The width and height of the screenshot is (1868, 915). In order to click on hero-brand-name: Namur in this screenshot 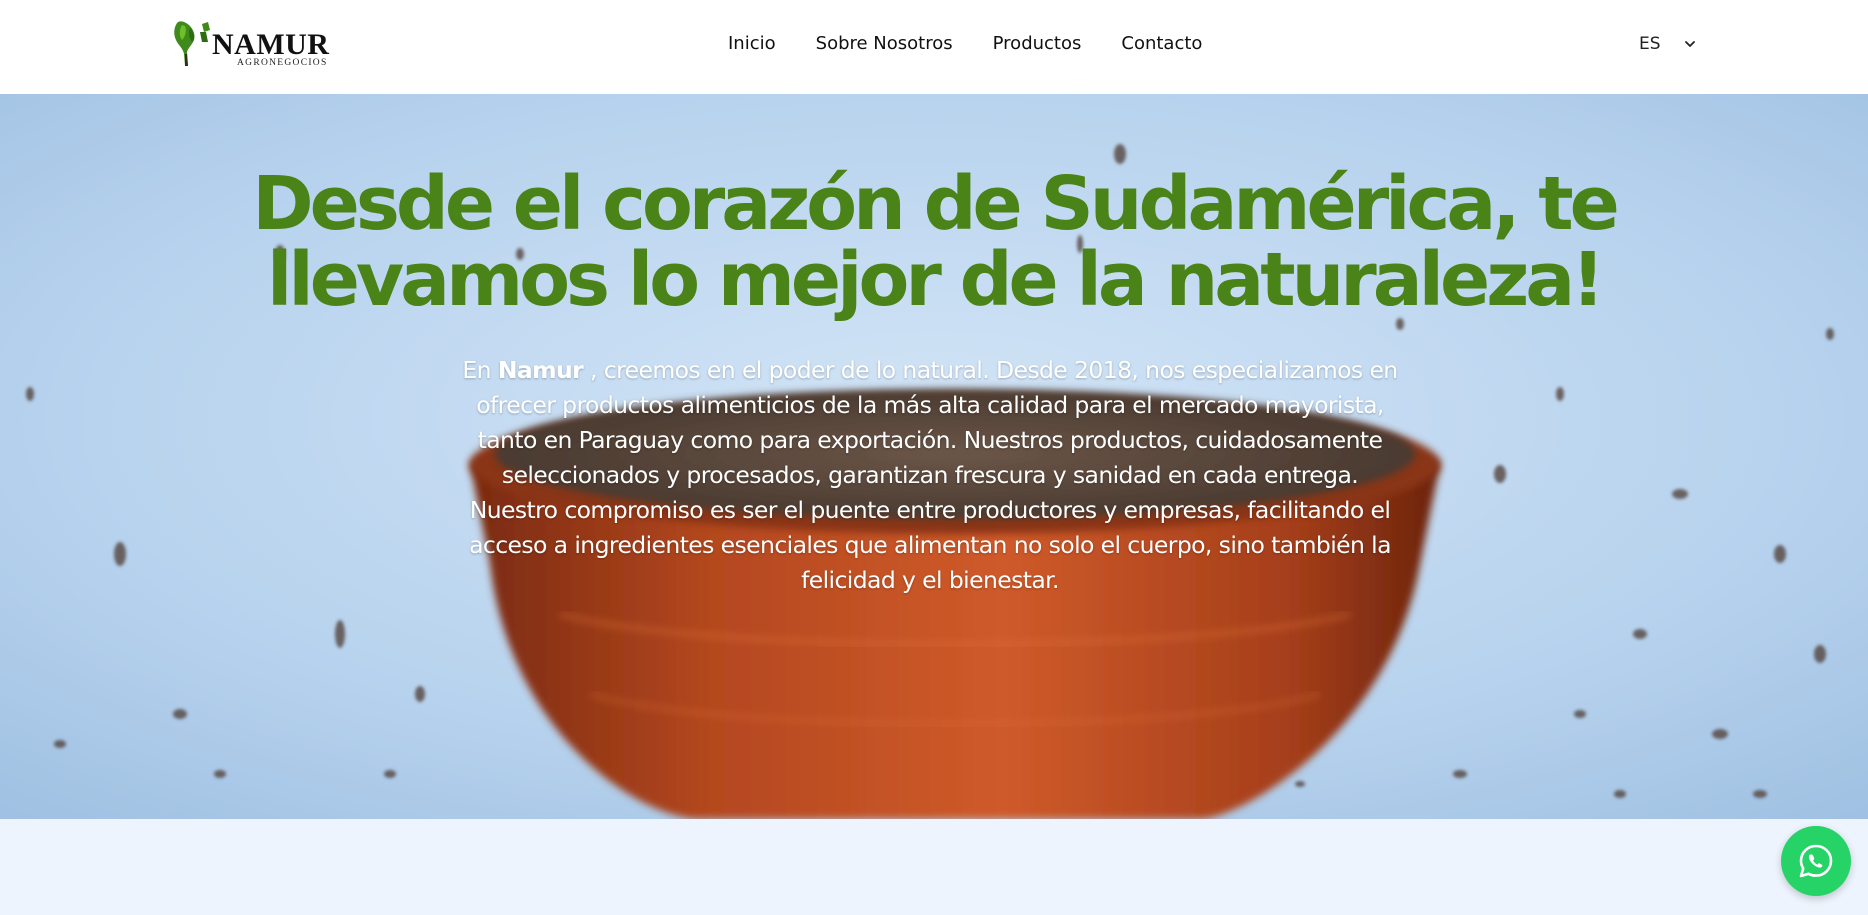, I will do `click(540, 370)`.